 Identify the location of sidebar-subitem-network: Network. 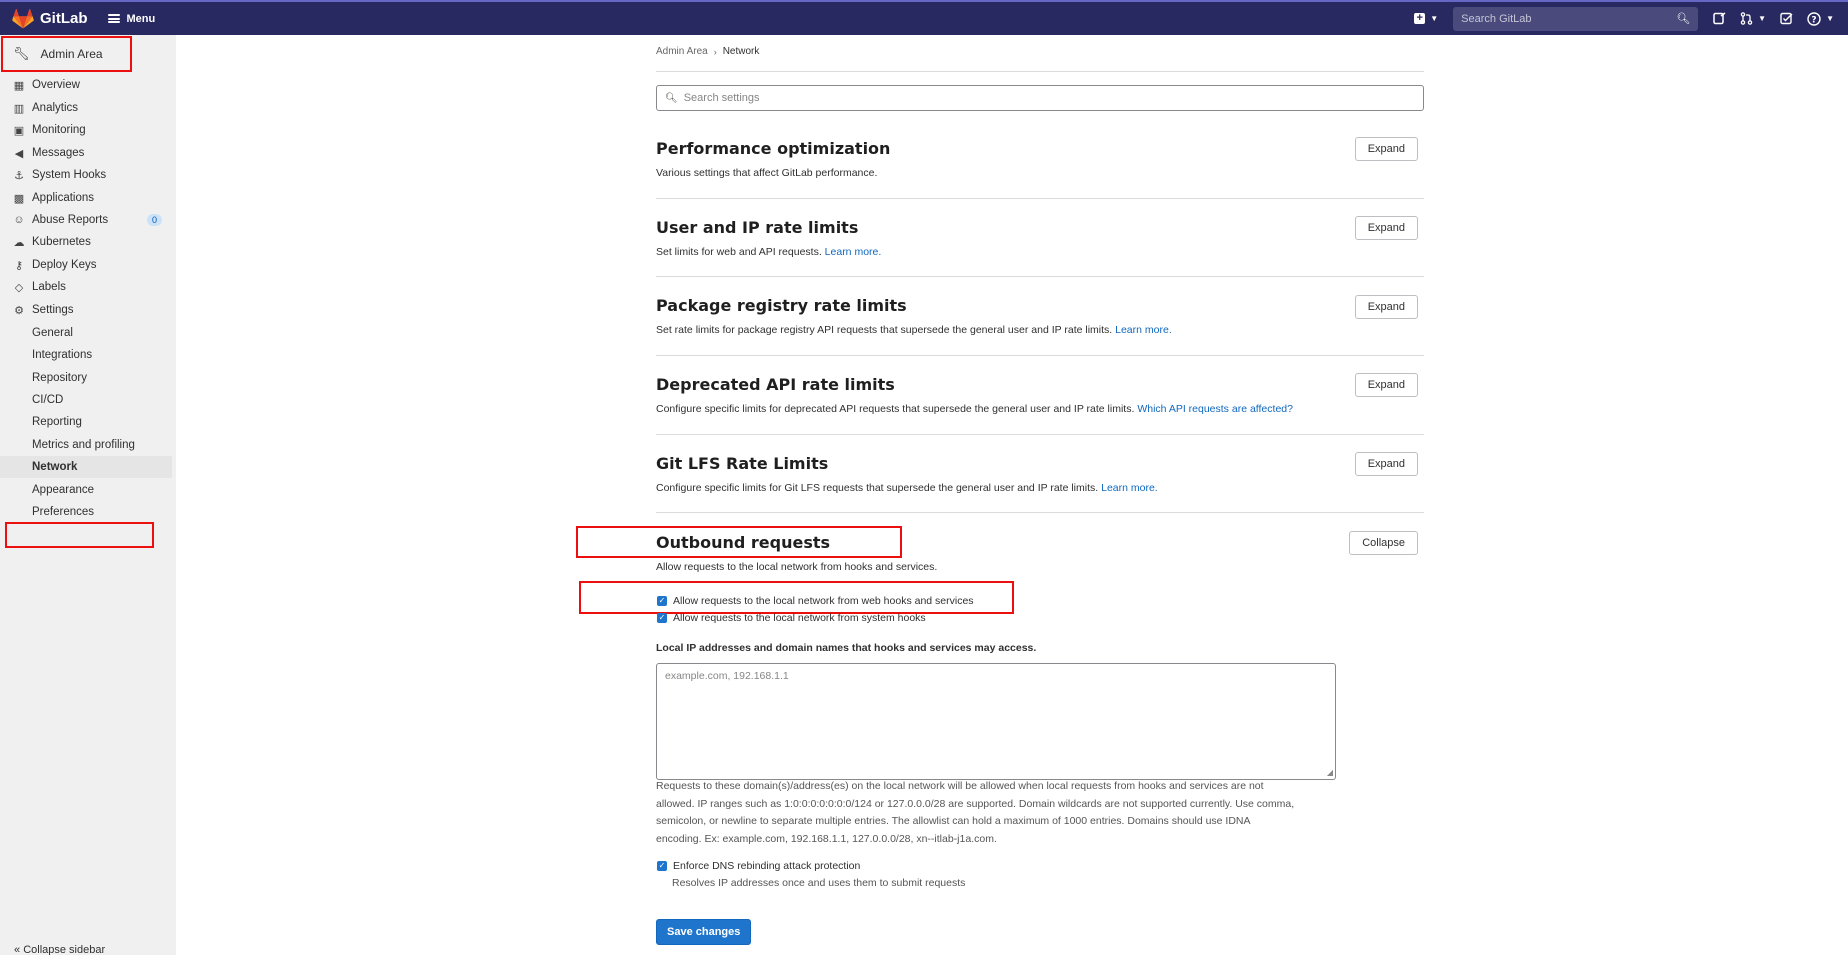
(86, 467).